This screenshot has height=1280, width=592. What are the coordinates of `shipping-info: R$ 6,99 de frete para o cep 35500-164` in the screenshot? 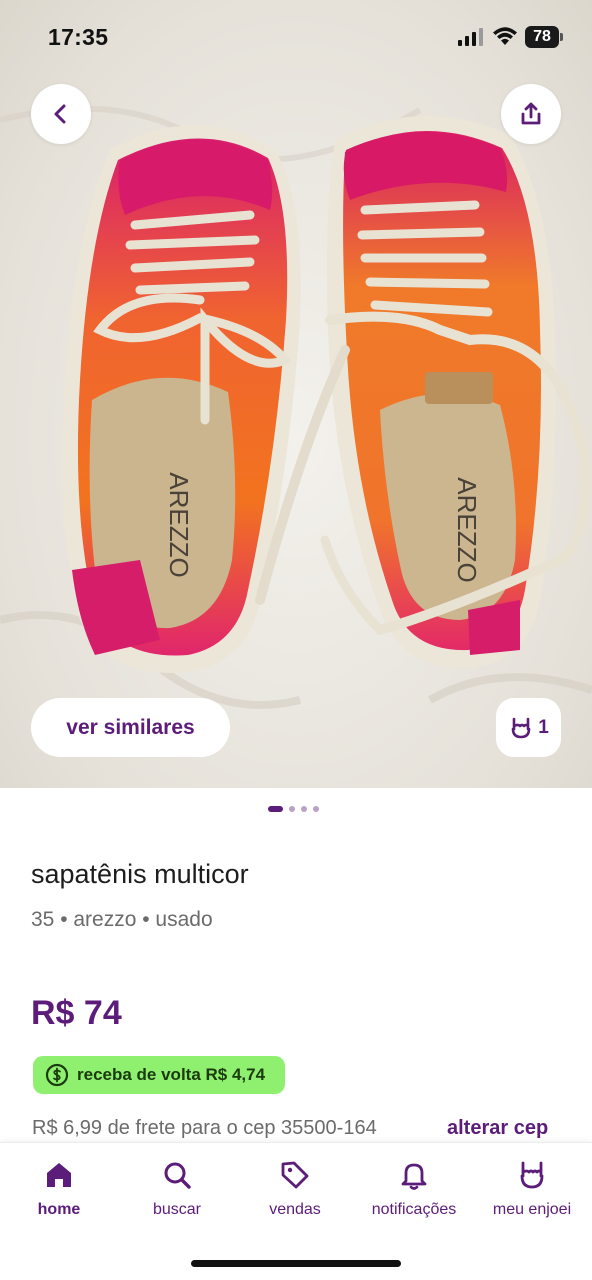 It's located at (204, 1128).